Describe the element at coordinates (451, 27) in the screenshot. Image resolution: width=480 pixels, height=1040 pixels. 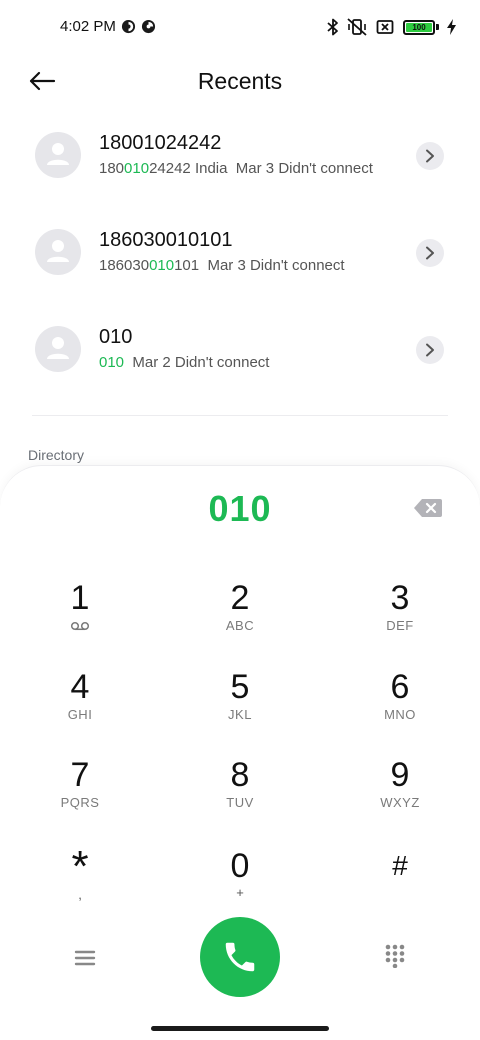
I see `charging-bolt-icon` at that location.